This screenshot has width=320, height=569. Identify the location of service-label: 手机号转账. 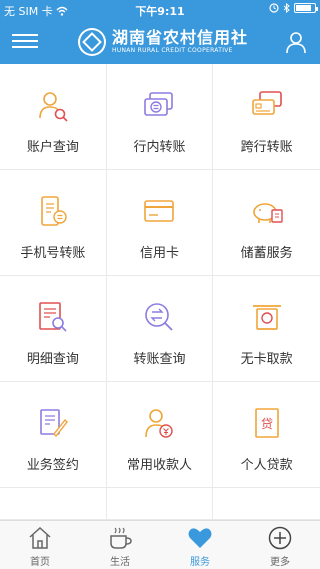
(53, 253).